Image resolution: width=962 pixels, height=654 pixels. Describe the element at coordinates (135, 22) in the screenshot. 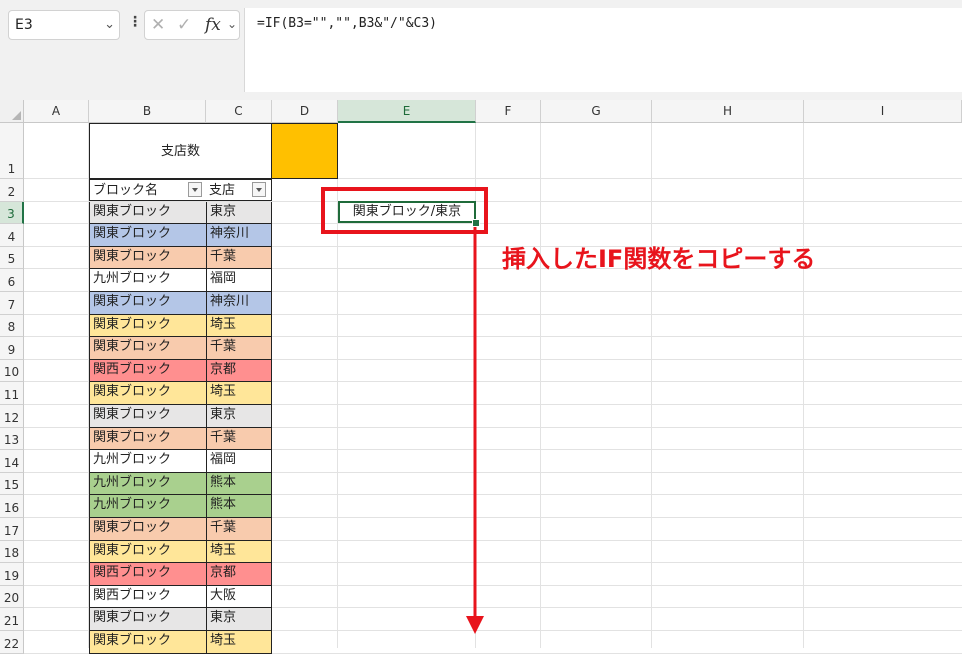

I see `more-options-icon: ⋮` at that location.